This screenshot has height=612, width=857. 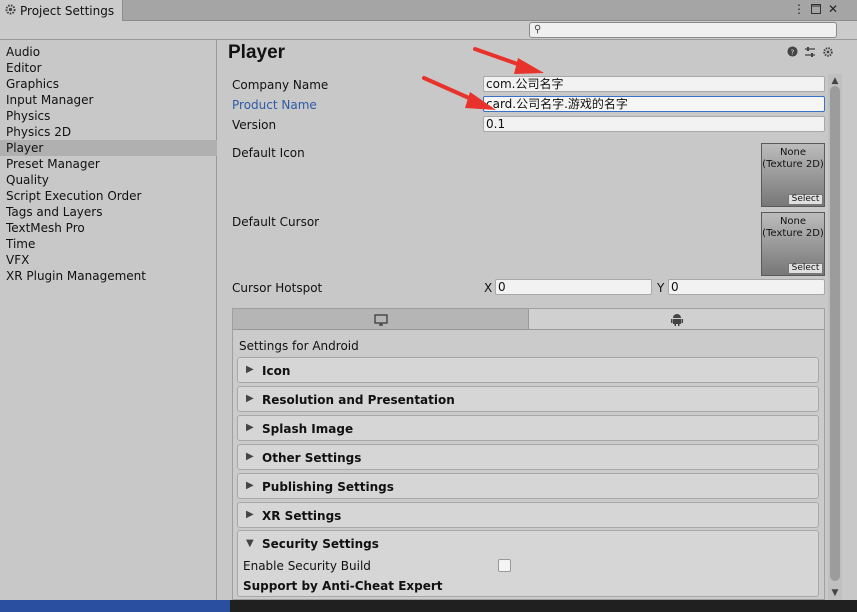 I want to click on help-icon: ?, so click(x=792, y=52).